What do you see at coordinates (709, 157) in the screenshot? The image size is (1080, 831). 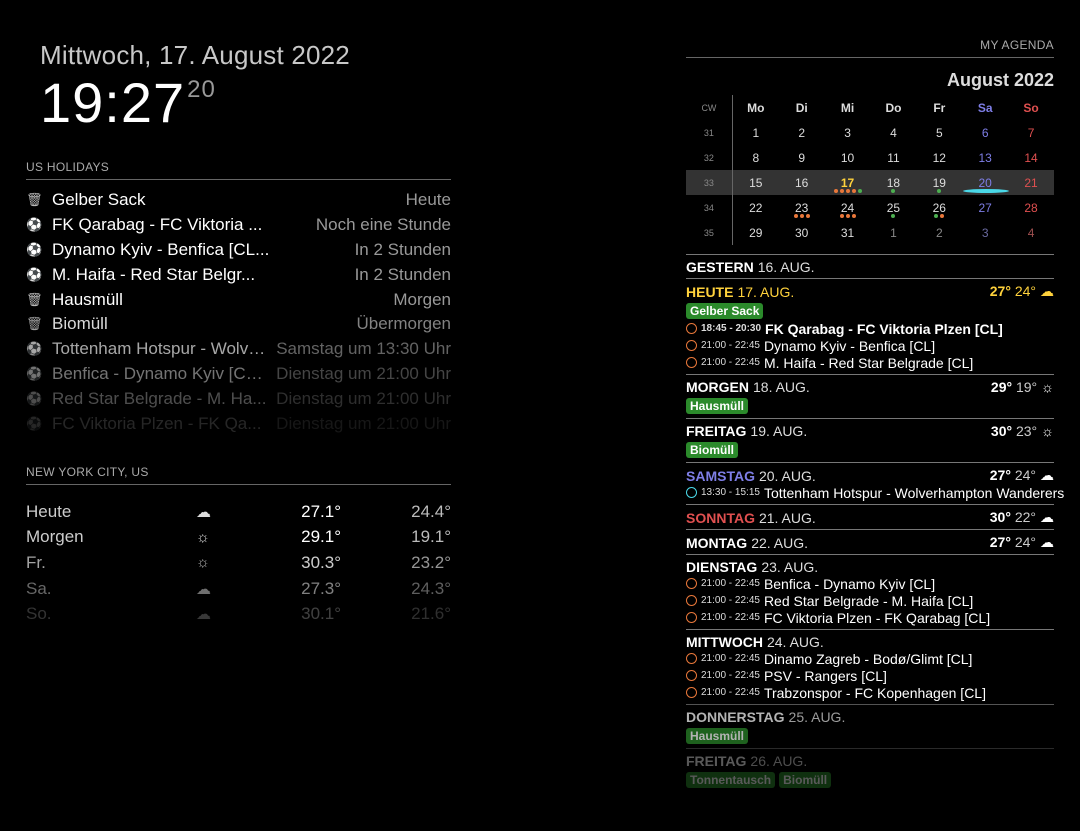 I see `calendar-week-number: 32` at bounding box center [709, 157].